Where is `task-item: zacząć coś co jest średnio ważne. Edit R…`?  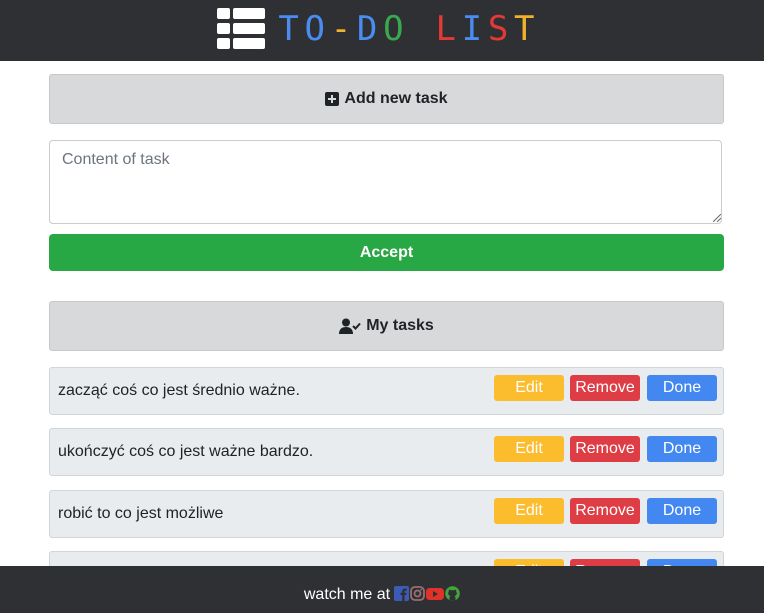
task-item: zacząć coś co jest średnio ważne. Edit R… is located at coordinates (386, 391).